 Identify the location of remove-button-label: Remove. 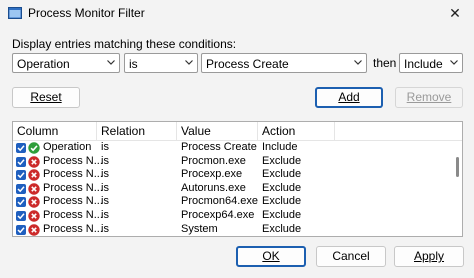
(429, 97).